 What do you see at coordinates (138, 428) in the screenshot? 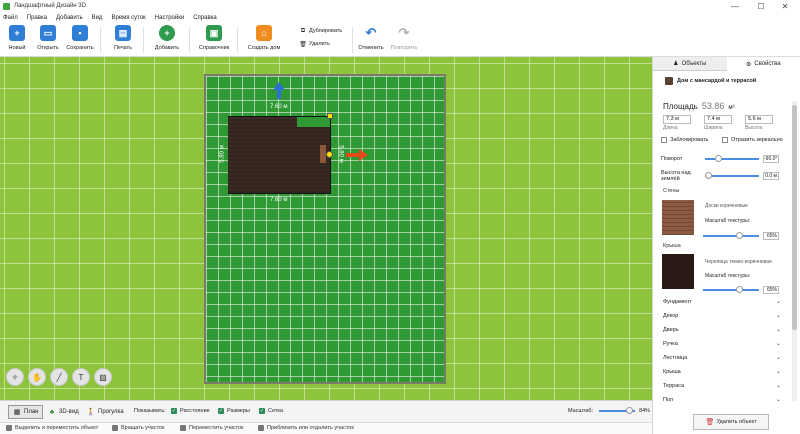
I see `status-hint-rotate: Вращать участок` at bounding box center [138, 428].